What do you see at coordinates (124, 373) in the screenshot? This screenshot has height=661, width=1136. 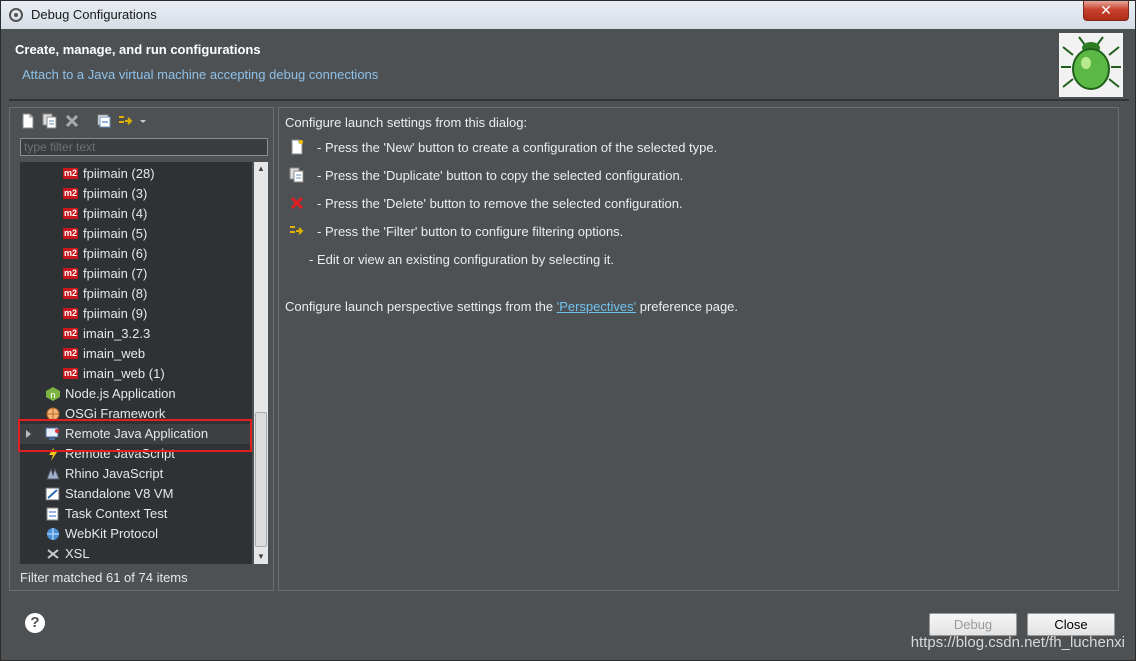 I see `tree-item-label: imain_web (1)` at bounding box center [124, 373].